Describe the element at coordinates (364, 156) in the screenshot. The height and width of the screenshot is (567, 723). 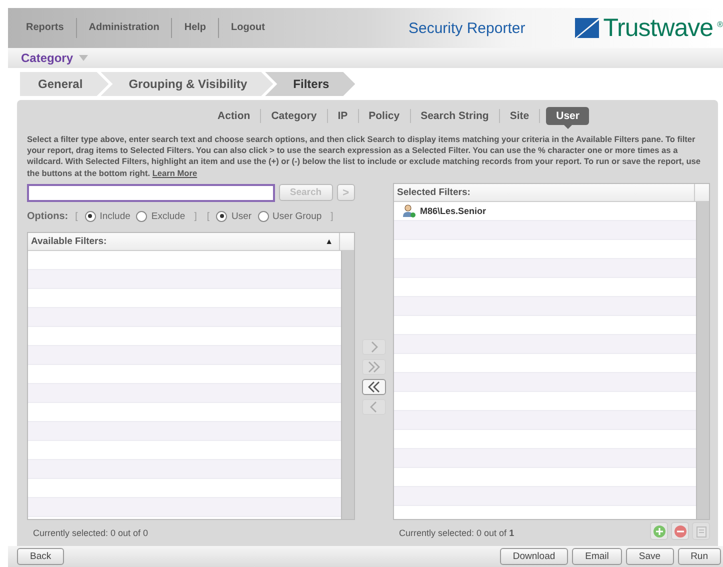
I see `instructions-text: Select a filter type above, enter search text and choose search options, and then click Search to display items matching your criteria in the Available Filters pane. To filter your report, drag items to Selected Filters. You can also click > to use the search expression as a Selected Filter. You can use the % character one or more times as a wildcard. With Selected Filters, highlight an item and use the (+) or (-) below the list to include or exclude matching records from your report. To run or save the report, use the buttons at the bottom right. Learn More` at that location.